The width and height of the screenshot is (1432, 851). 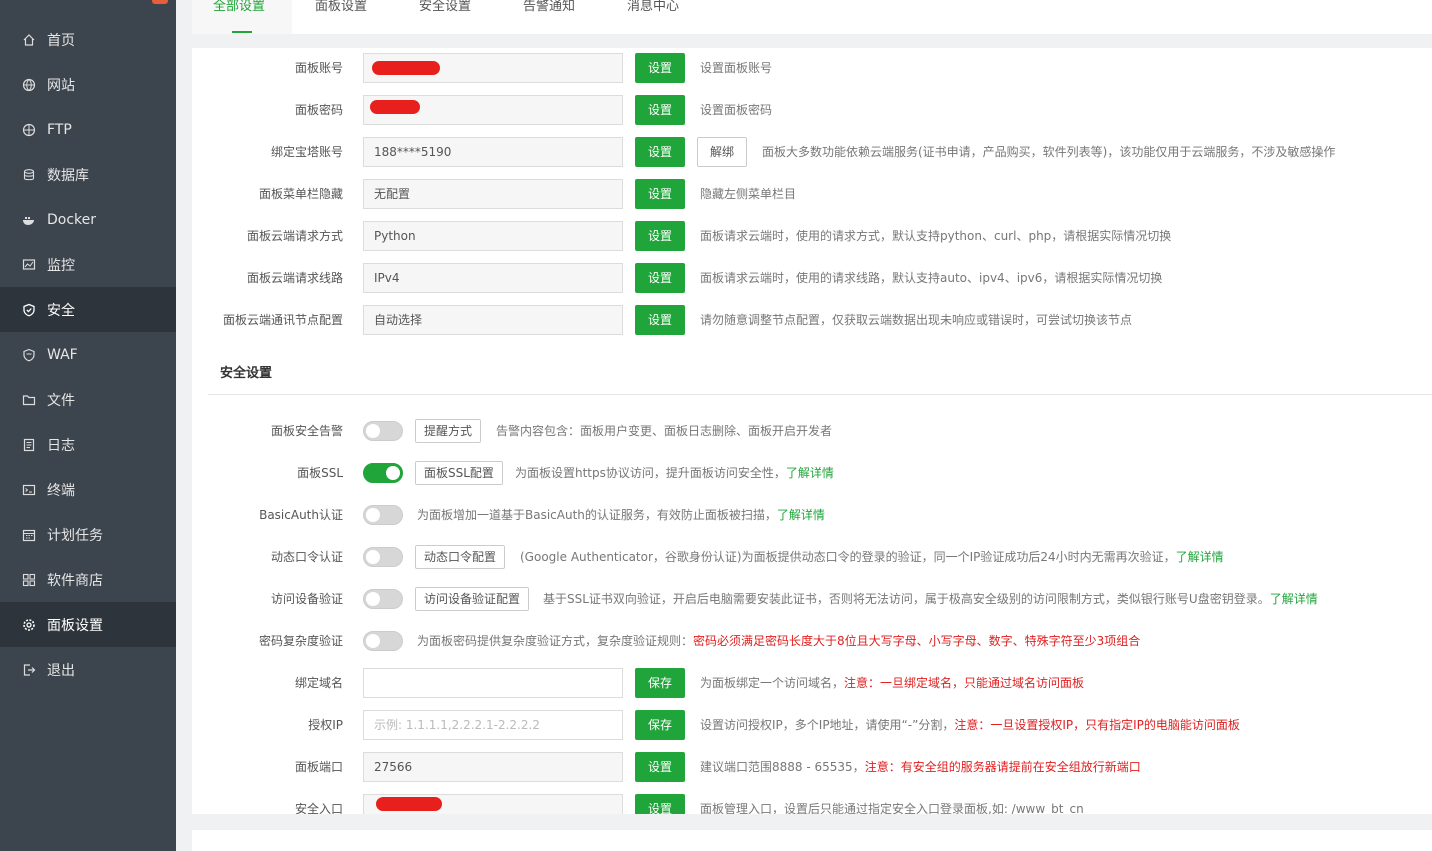 What do you see at coordinates (1002, 767) in the screenshot?
I see `warning-text: 注意：有安全组的服务器请提前在安全组放行新端口` at bounding box center [1002, 767].